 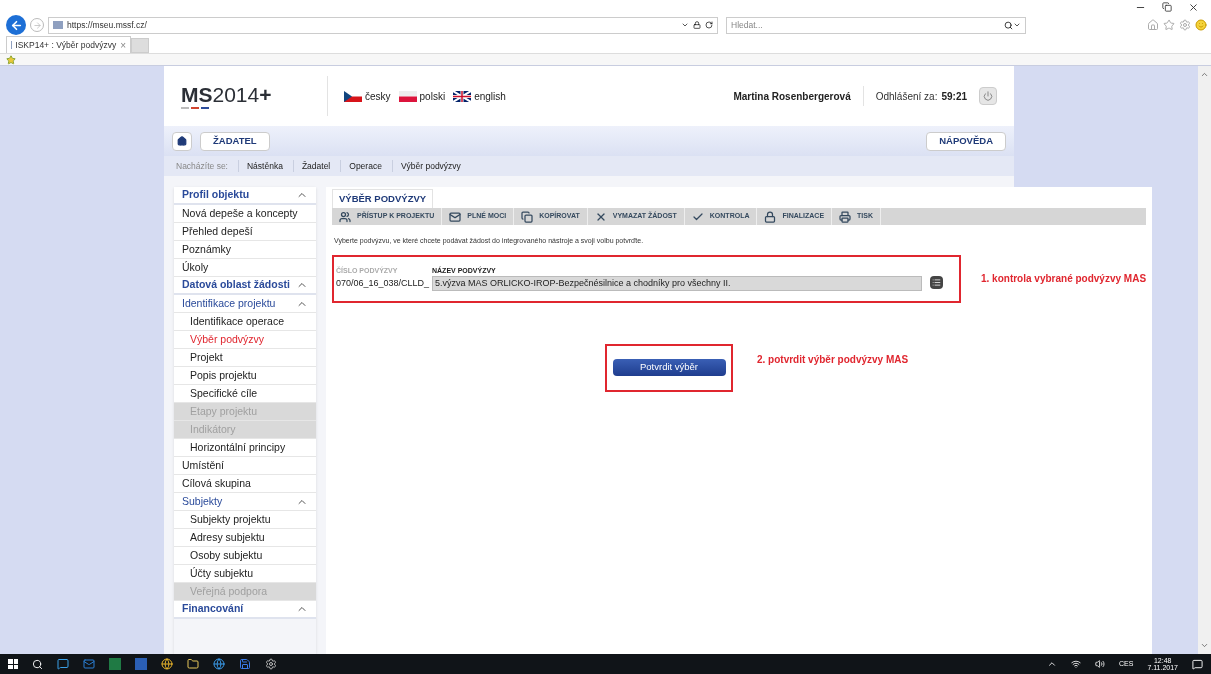 What do you see at coordinates (245, 376) in the screenshot?
I see `sidebar-item: Popis projektu` at bounding box center [245, 376].